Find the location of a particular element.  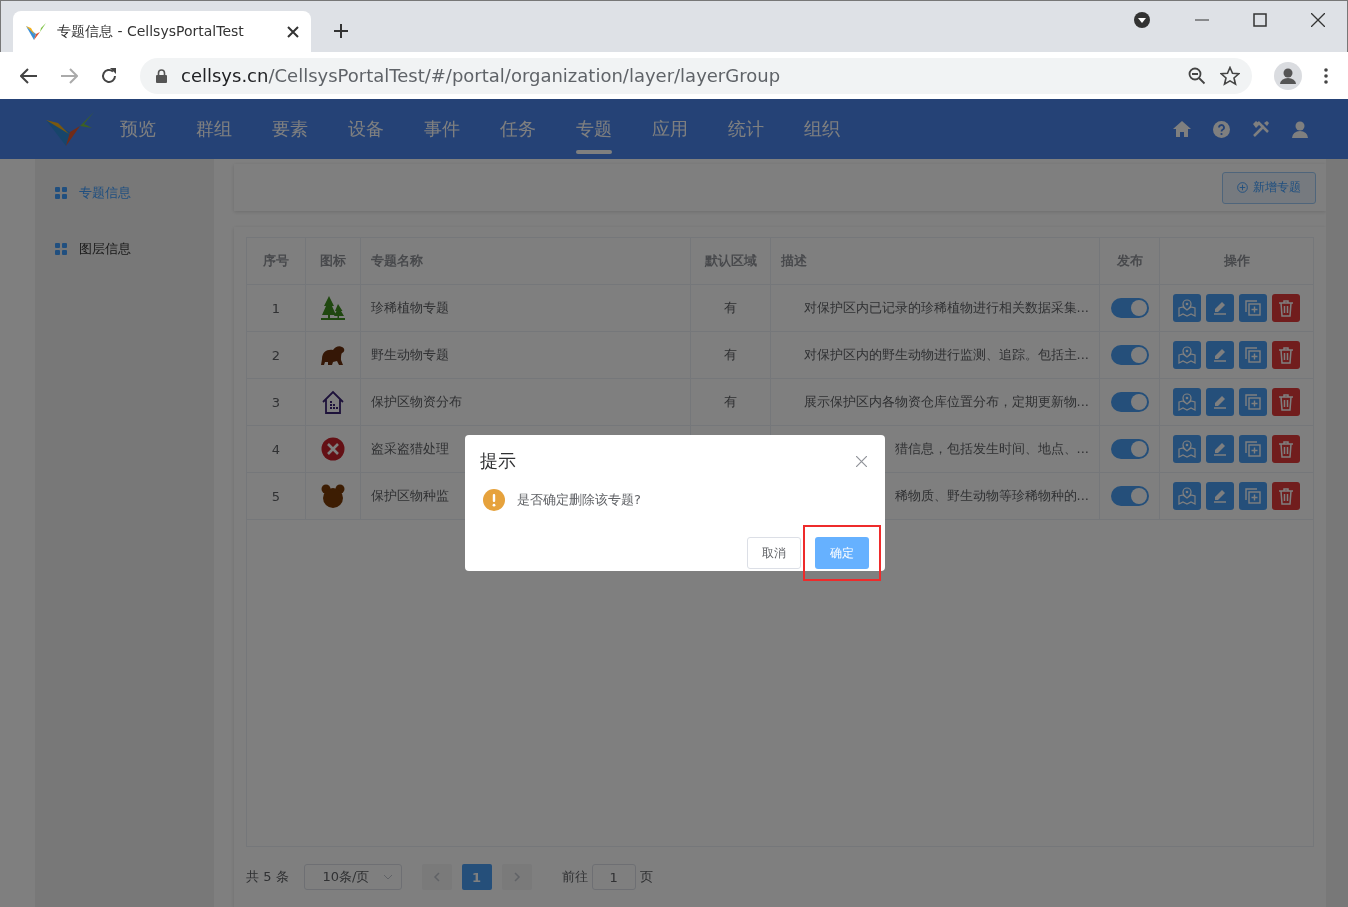

address-bar: cellsys.cn/CellsysPortalTest/#/portal/organization/layer/layerGroup is located at coordinates (696, 75).